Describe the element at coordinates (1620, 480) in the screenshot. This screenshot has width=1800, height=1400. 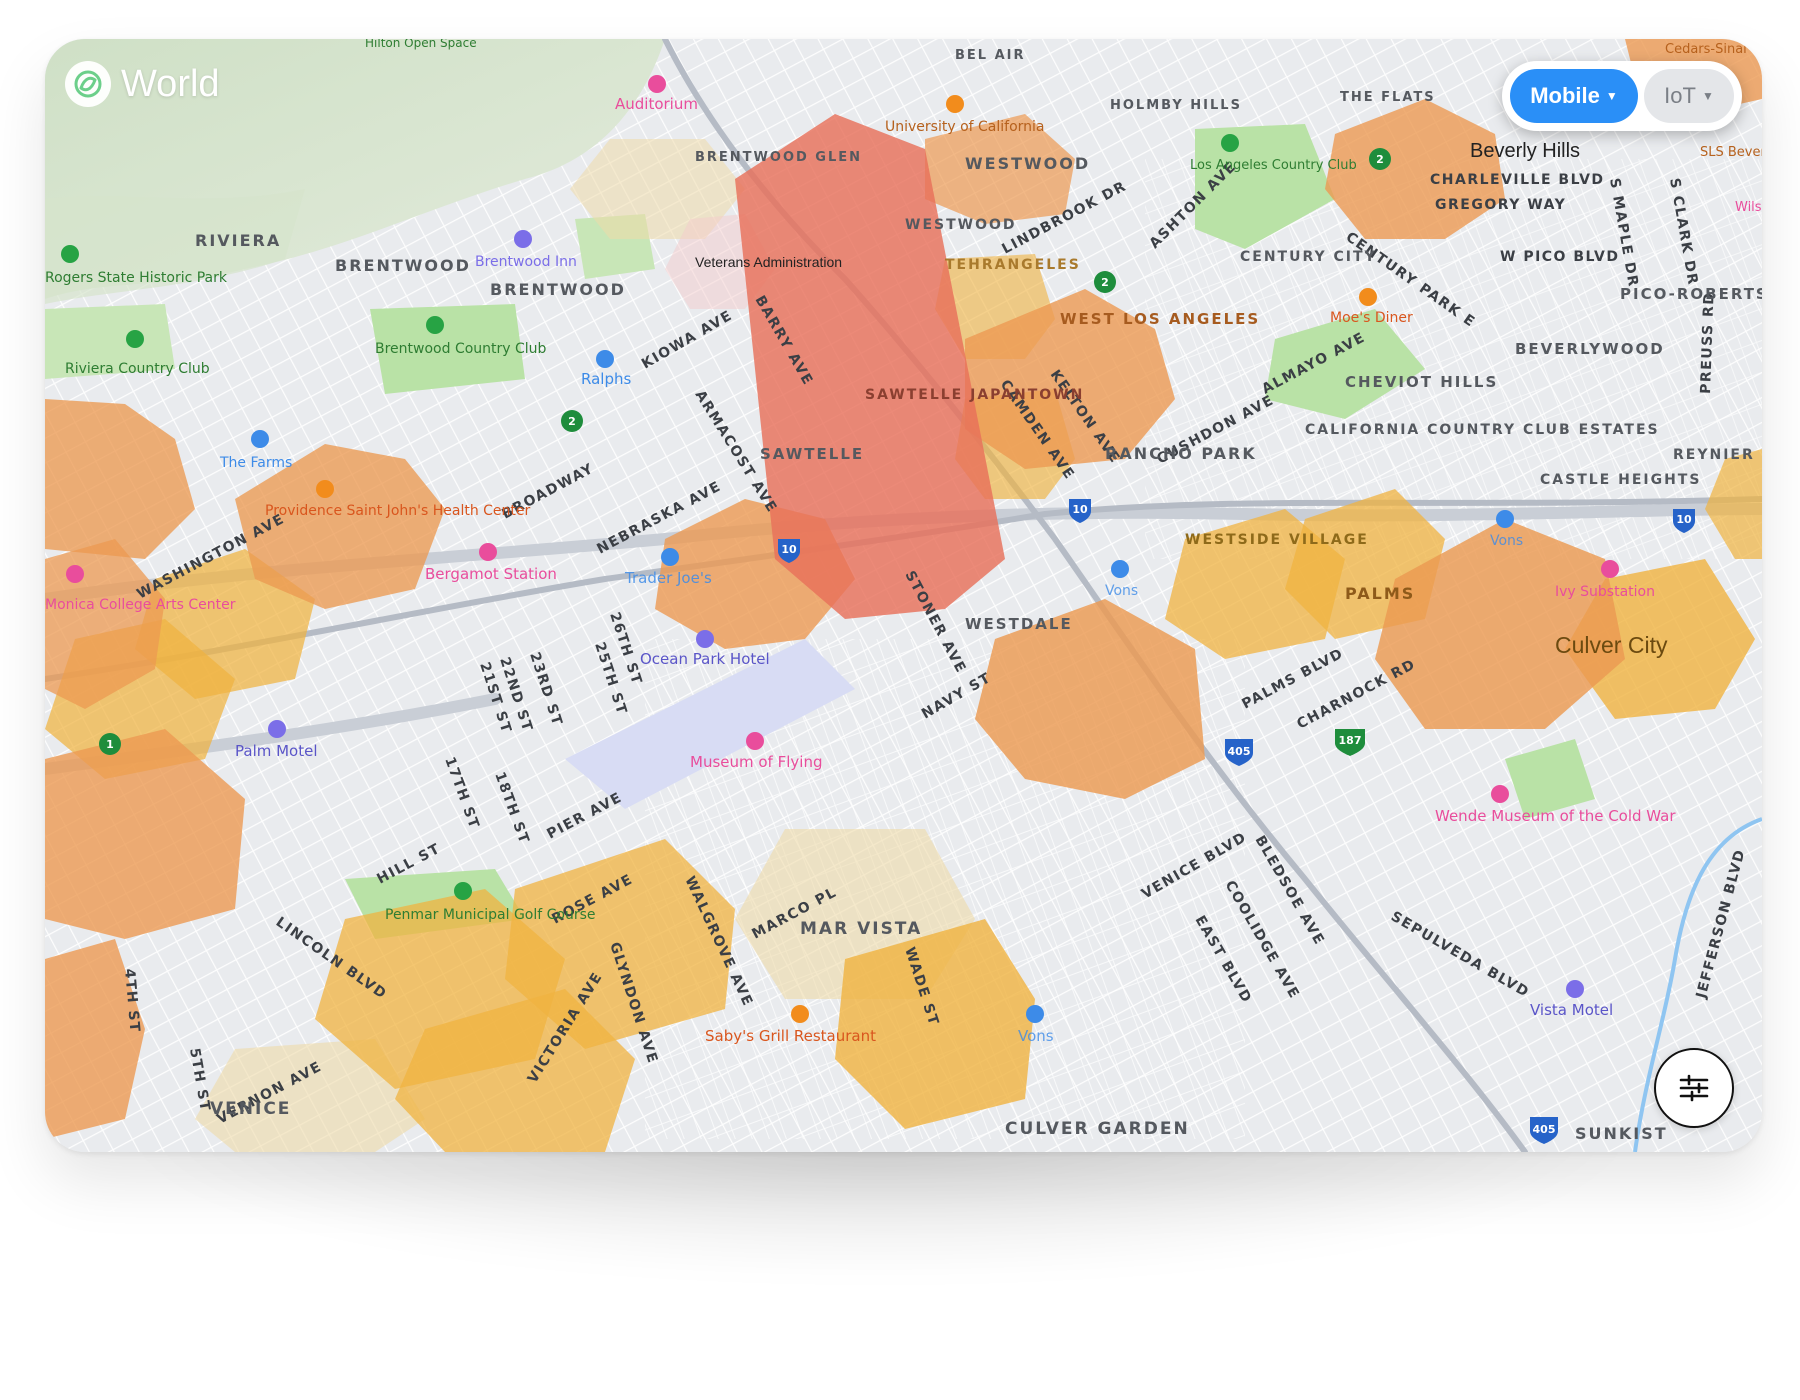
I see `district-label: CASTLE HEIGHTS` at that location.